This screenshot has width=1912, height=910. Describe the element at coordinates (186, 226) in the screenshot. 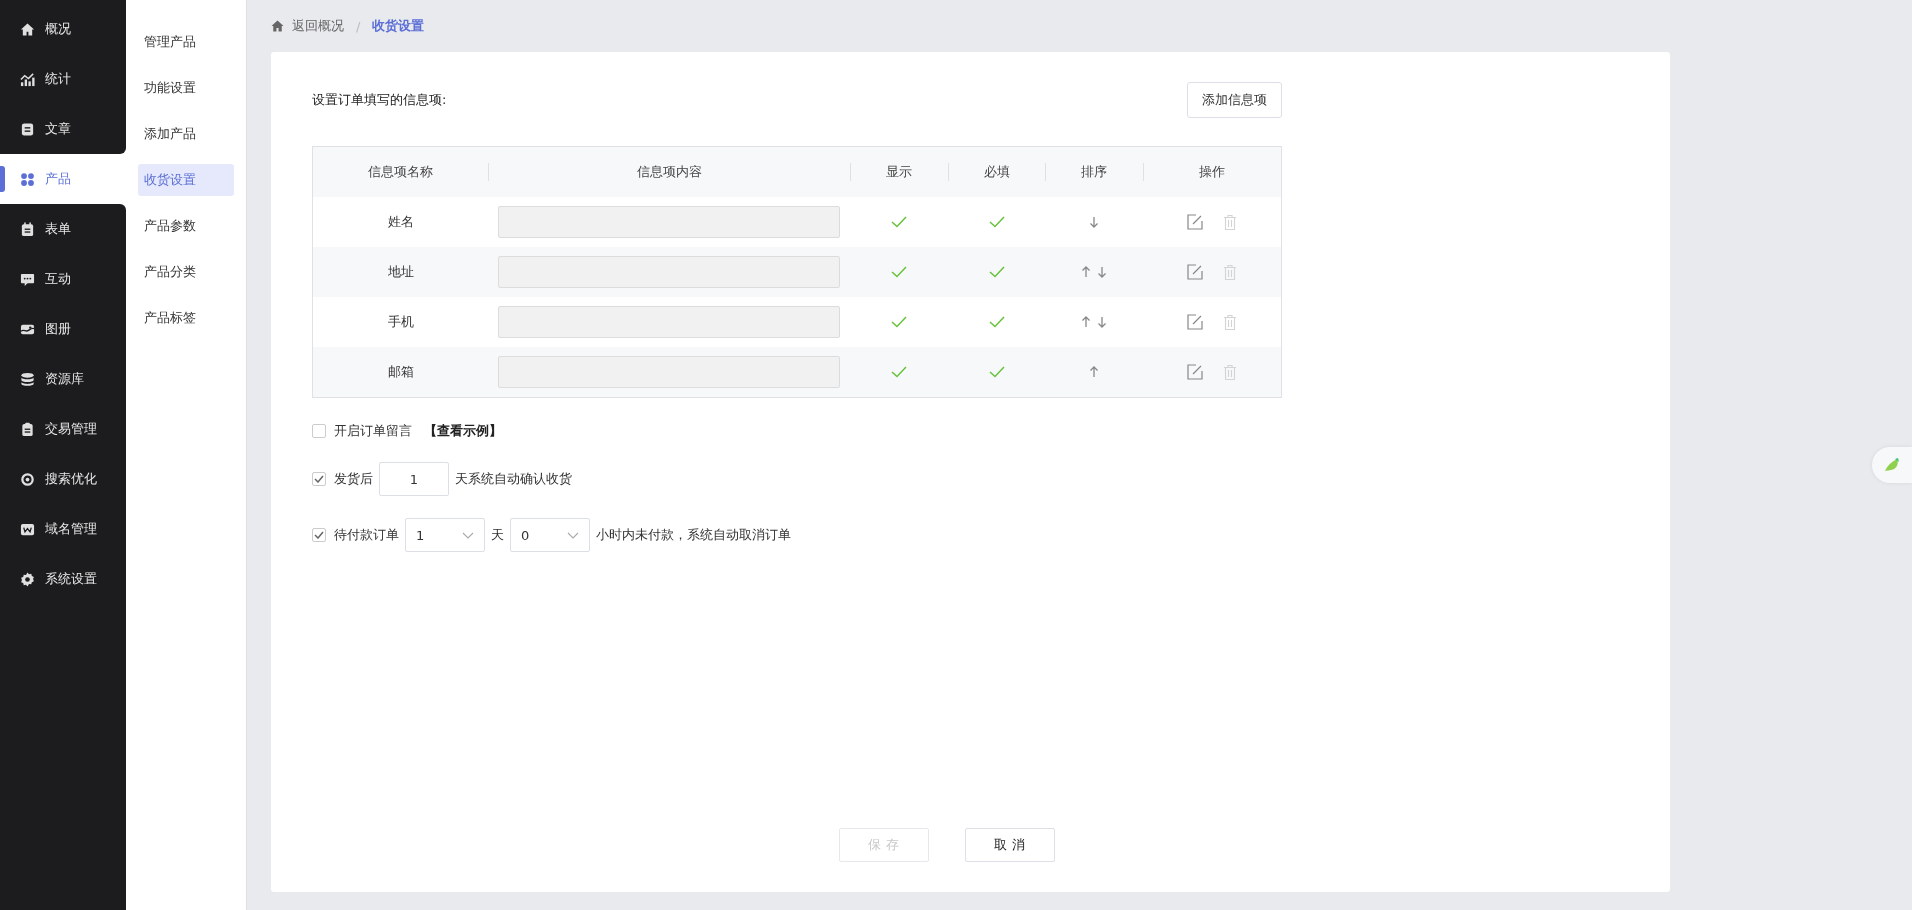

I see `subnav-item: 产品参数` at that location.